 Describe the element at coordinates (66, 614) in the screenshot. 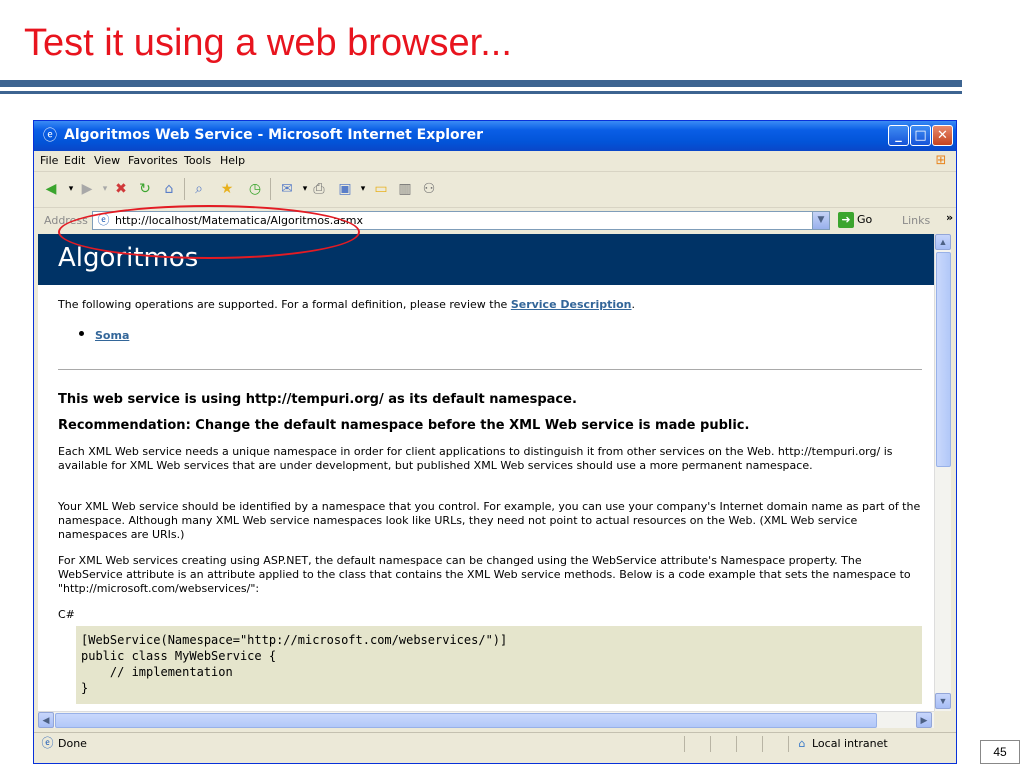

I see `language-label: C#` at that location.